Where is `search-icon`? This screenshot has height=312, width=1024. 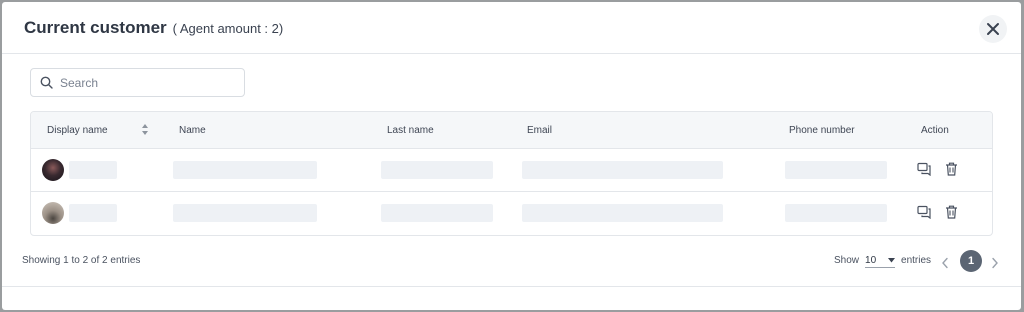
search-icon is located at coordinates (46, 82).